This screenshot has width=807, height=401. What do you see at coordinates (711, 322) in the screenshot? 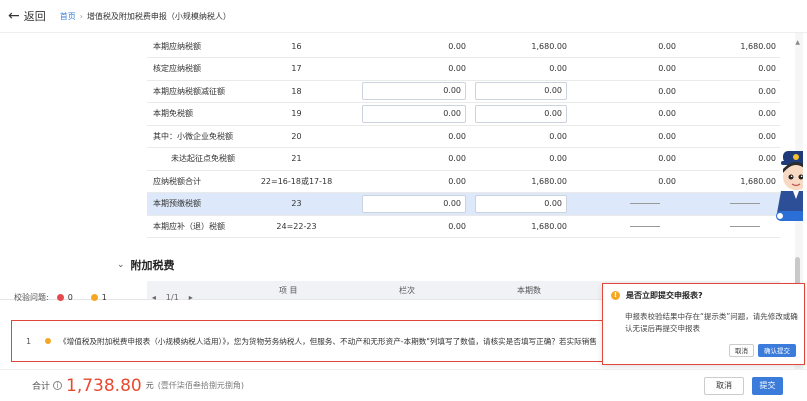
I see `popup-body: 申报表校验结果中存在“提示类”问题，请先修改或确认无误后再提交申报表` at bounding box center [711, 322].